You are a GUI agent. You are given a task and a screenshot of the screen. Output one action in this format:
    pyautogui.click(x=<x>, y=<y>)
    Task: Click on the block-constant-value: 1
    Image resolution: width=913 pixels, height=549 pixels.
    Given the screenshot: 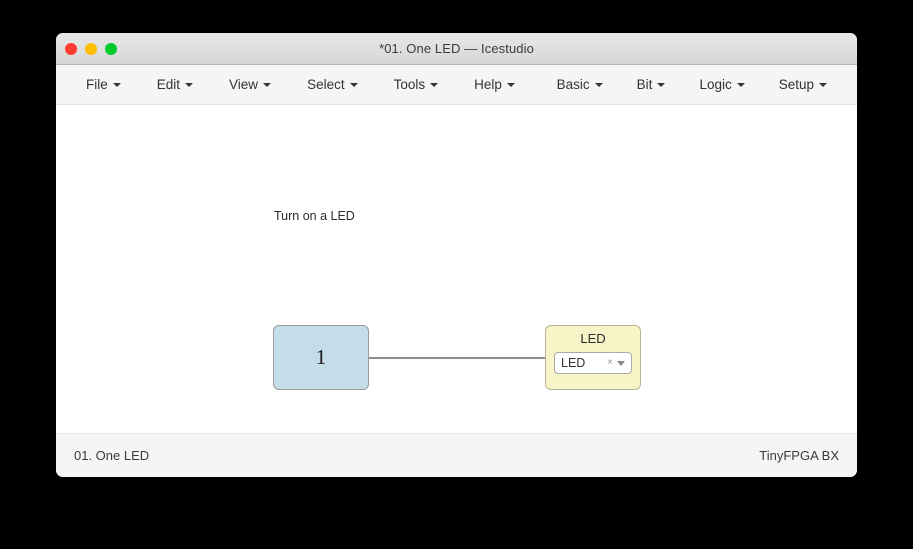 What is the action you would take?
    pyautogui.click(x=321, y=357)
    